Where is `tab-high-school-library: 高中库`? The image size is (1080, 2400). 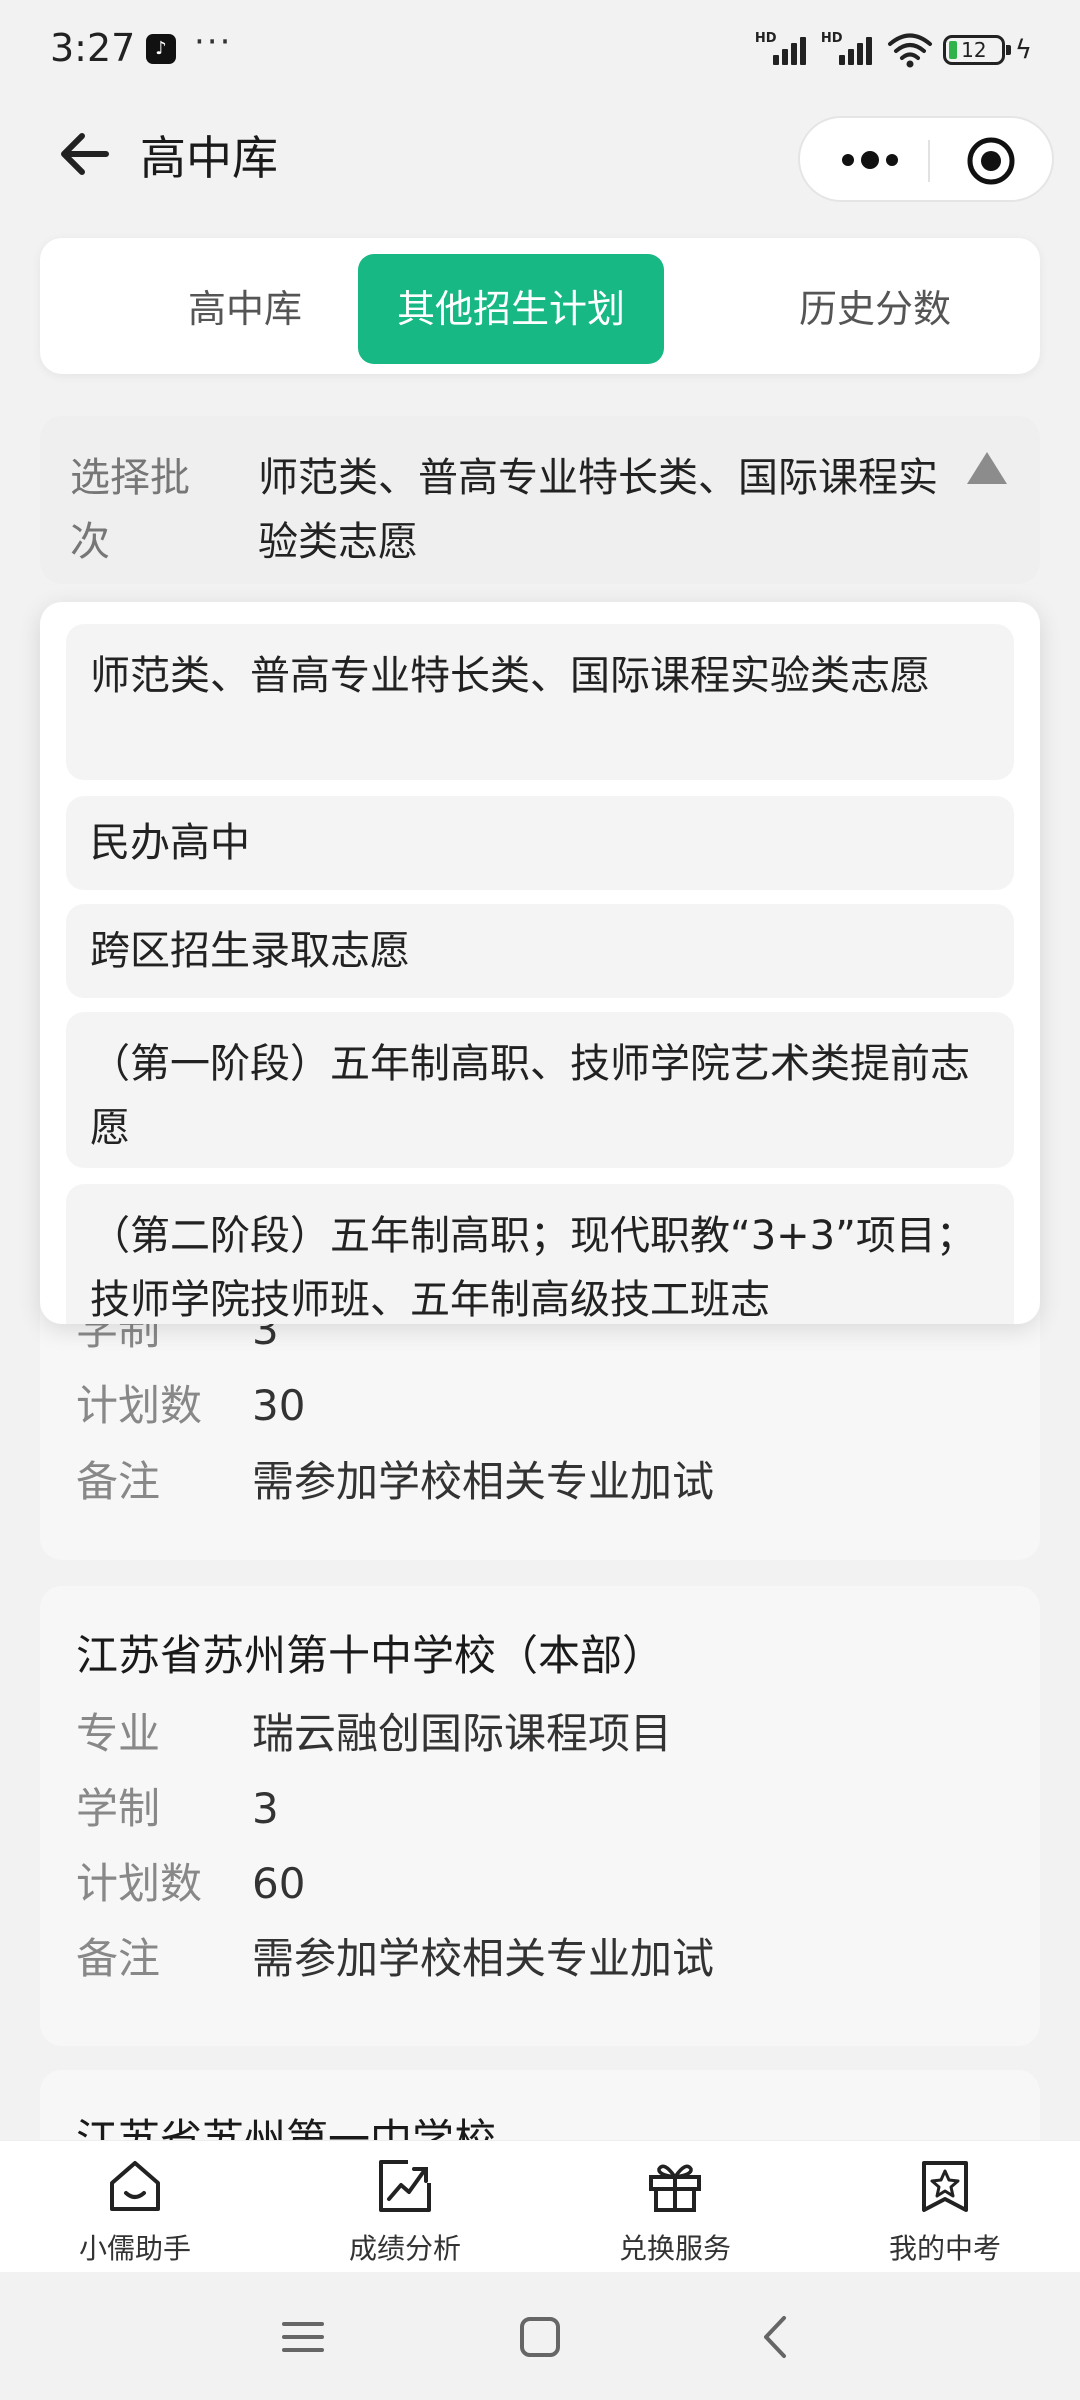 tab-high-school-library: 高中库 is located at coordinates (245, 309).